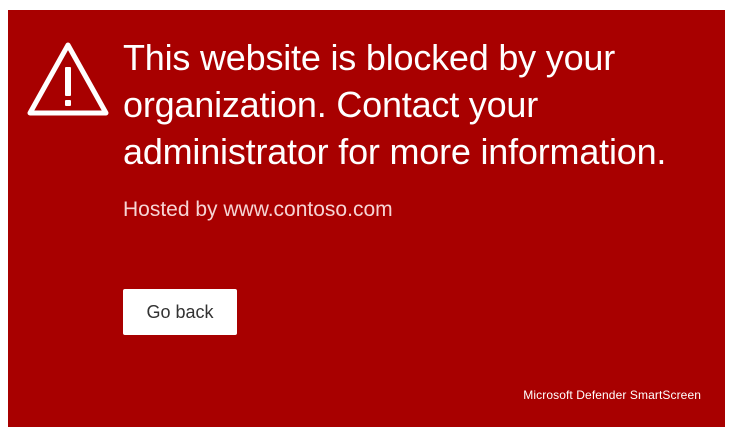 Image resolution: width=735 pixels, height=436 pixels. What do you see at coordinates (612, 395) in the screenshot?
I see `defender-smartscreen-branding: Microsoft Defender SmartScreen` at bounding box center [612, 395].